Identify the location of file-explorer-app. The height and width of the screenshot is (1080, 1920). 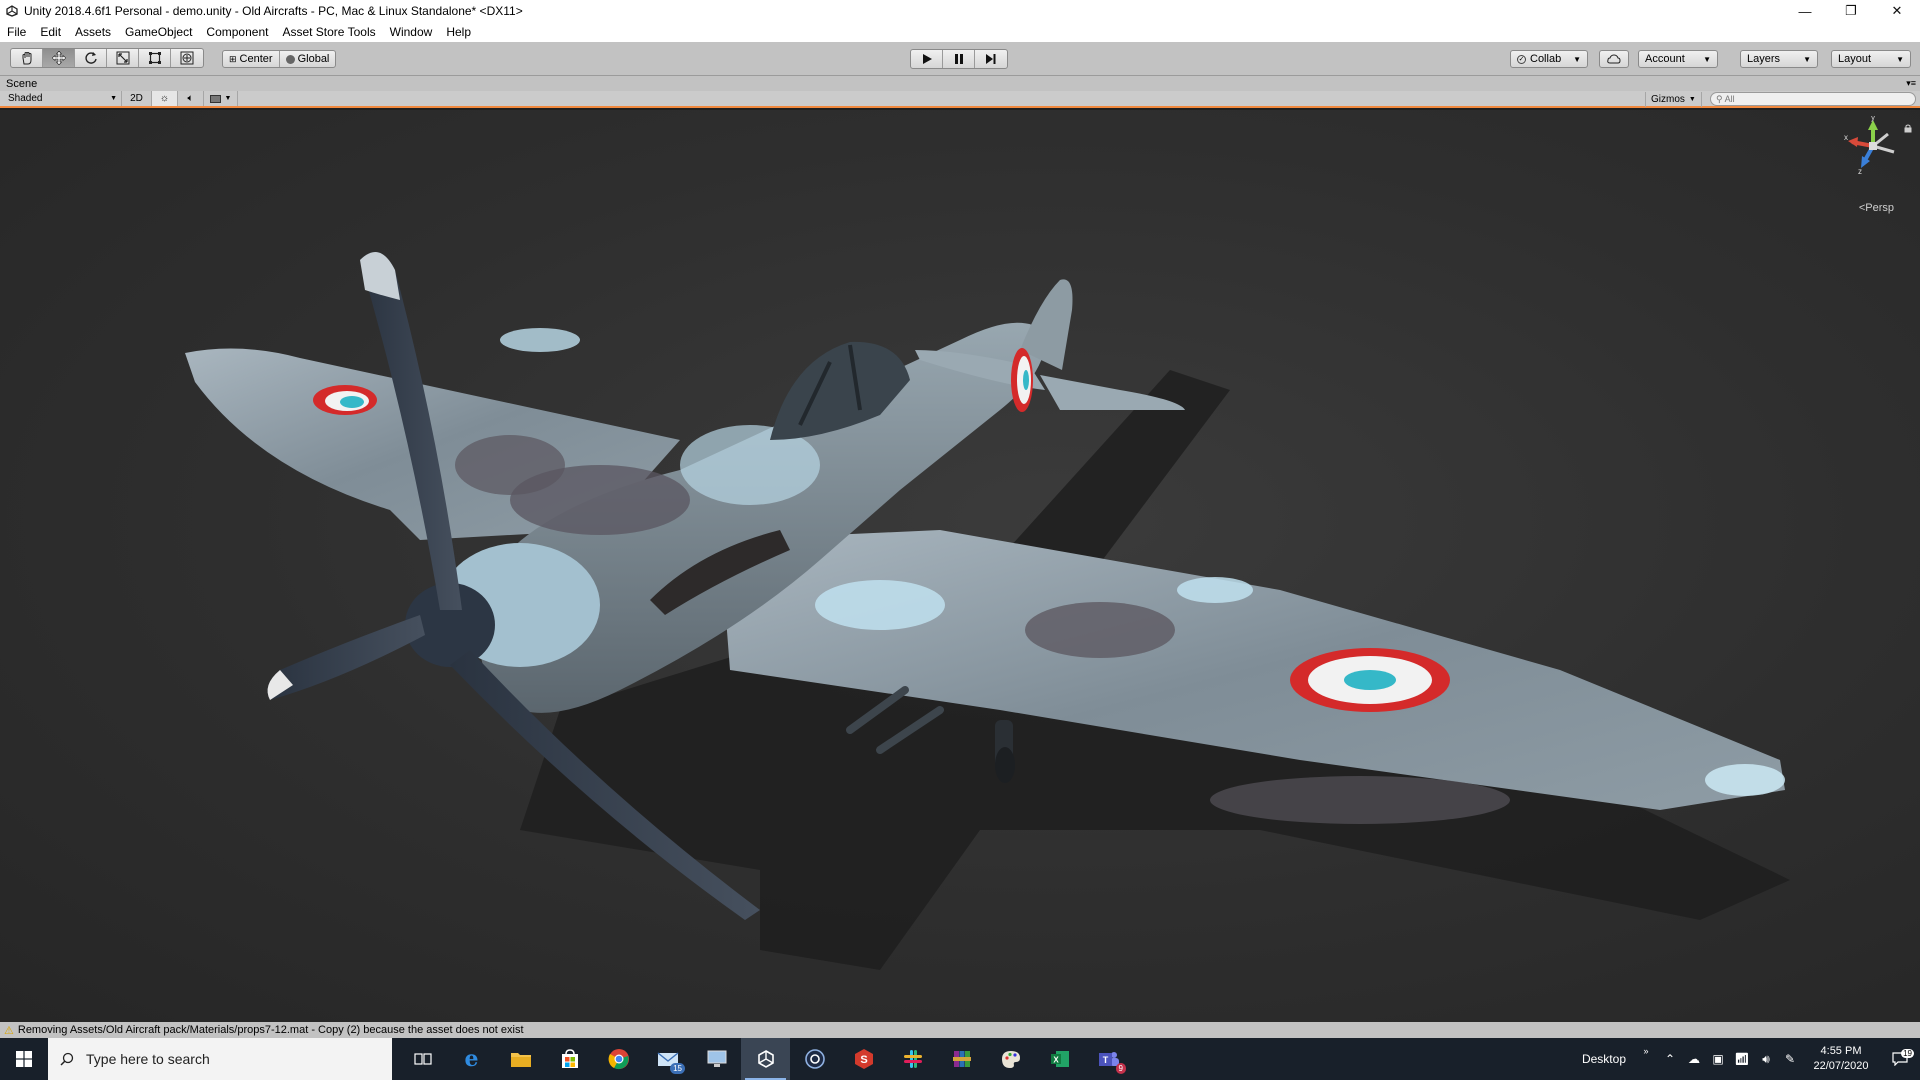
(520, 1059).